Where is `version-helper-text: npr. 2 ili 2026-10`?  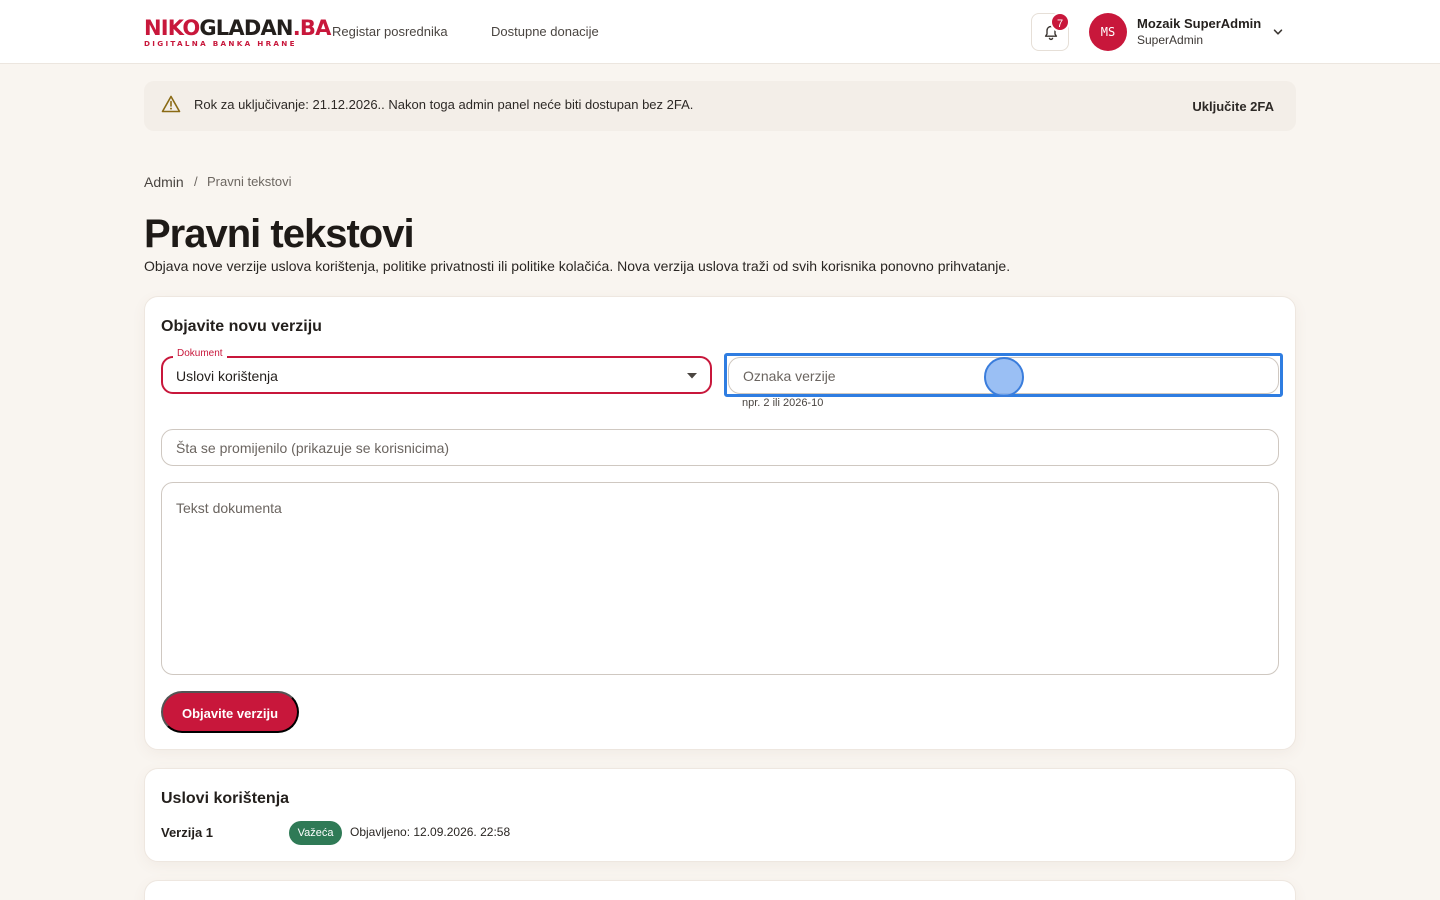 version-helper-text: npr. 2 ili 2026-10 is located at coordinates (783, 403).